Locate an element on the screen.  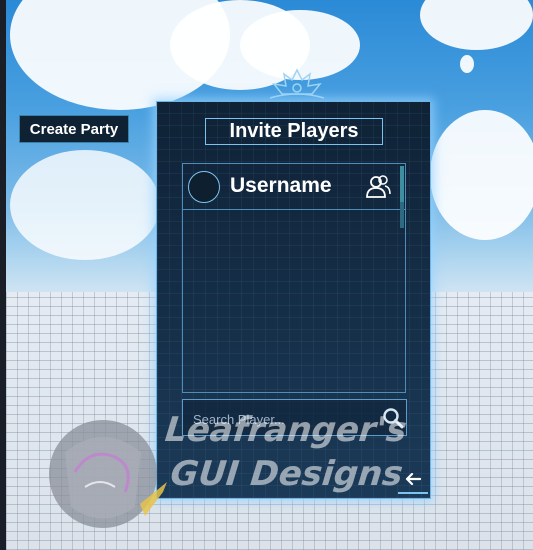
arrow-left-icon is located at coordinates (413, 479).